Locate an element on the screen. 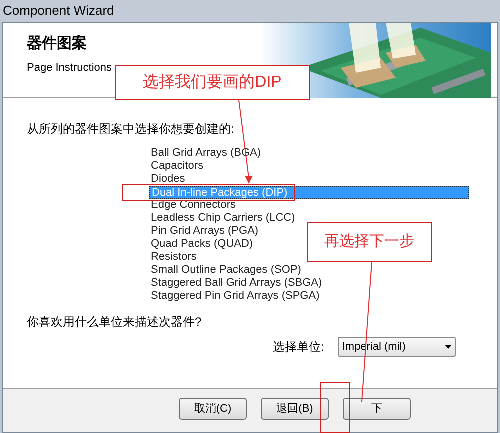  pattern-list-item: Quad Packs (QUAD) is located at coordinates (201, 244).